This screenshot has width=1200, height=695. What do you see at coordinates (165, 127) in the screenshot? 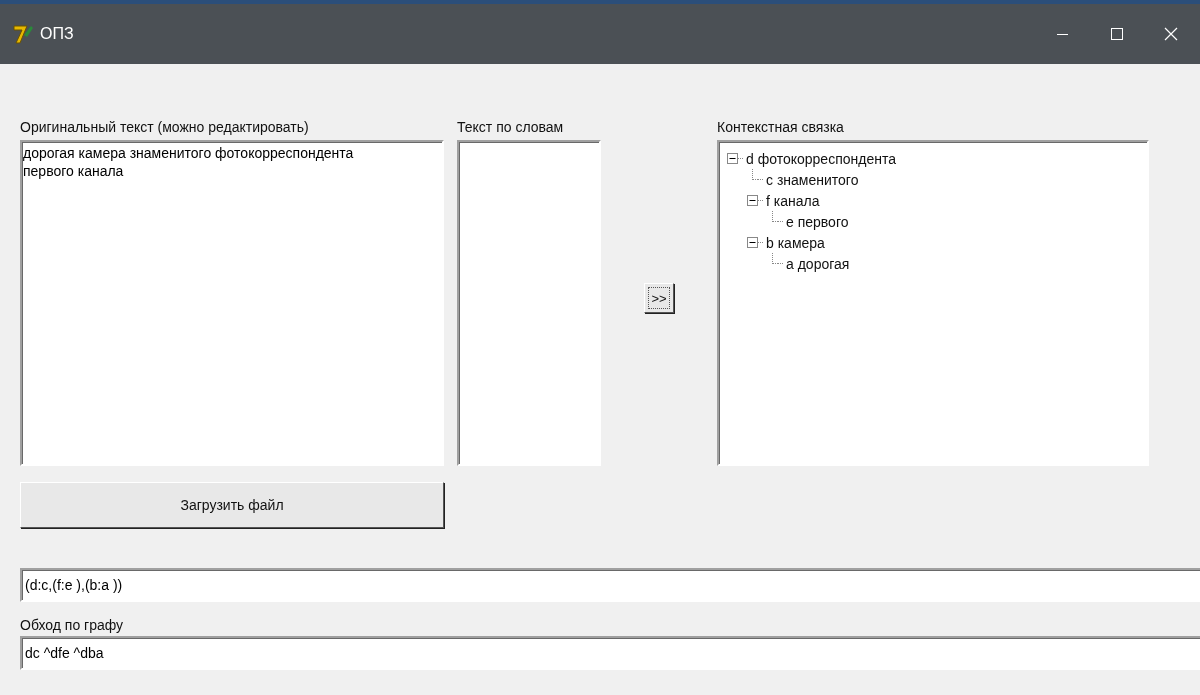
I see `field-label: Оригинальный текст (можно редактировать)` at bounding box center [165, 127].